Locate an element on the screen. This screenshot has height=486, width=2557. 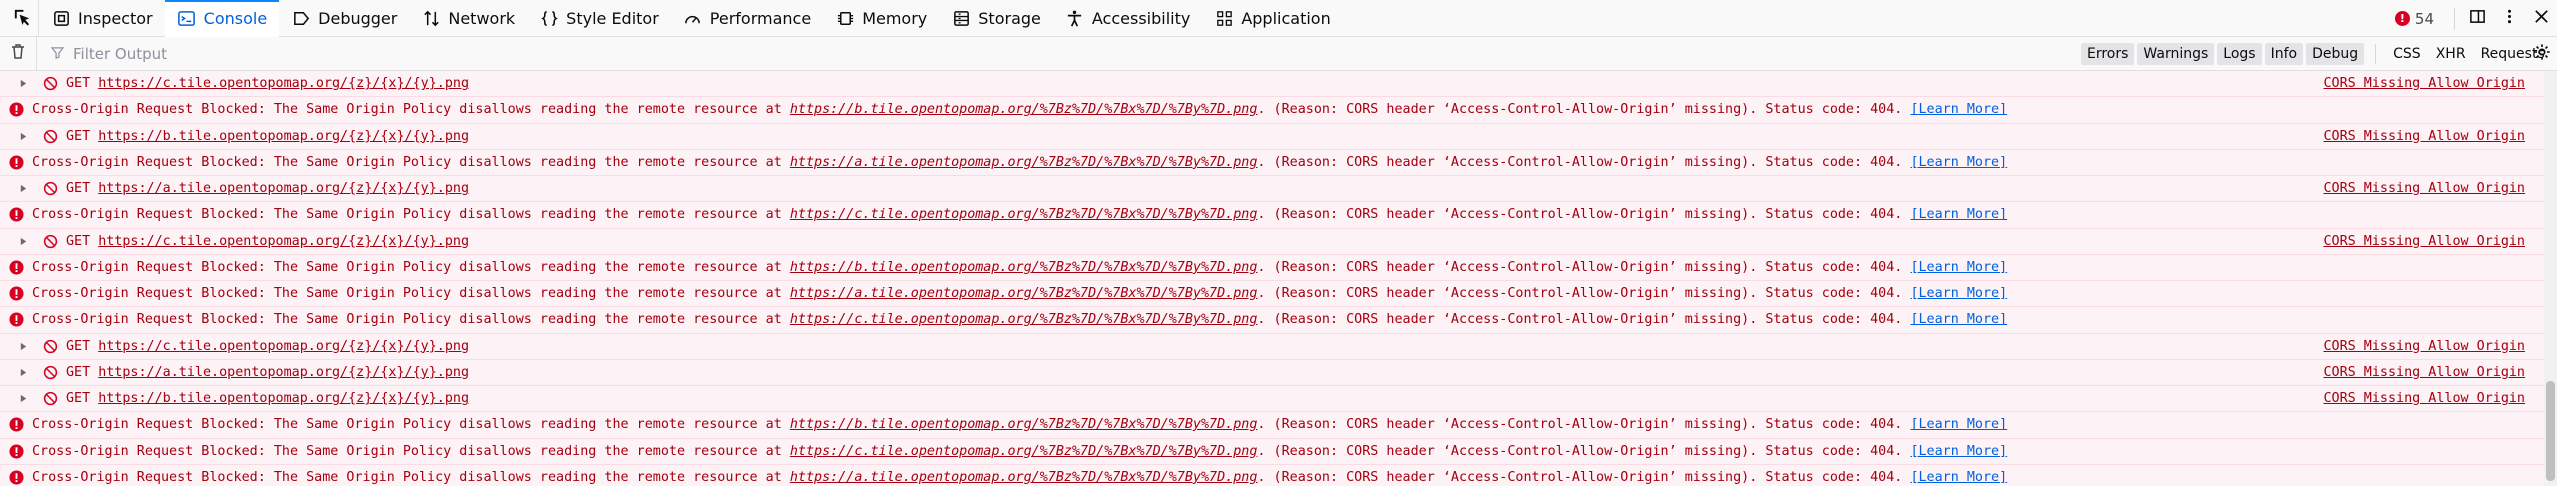
filter-css-button: CSS is located at coordinates (2407, 54).